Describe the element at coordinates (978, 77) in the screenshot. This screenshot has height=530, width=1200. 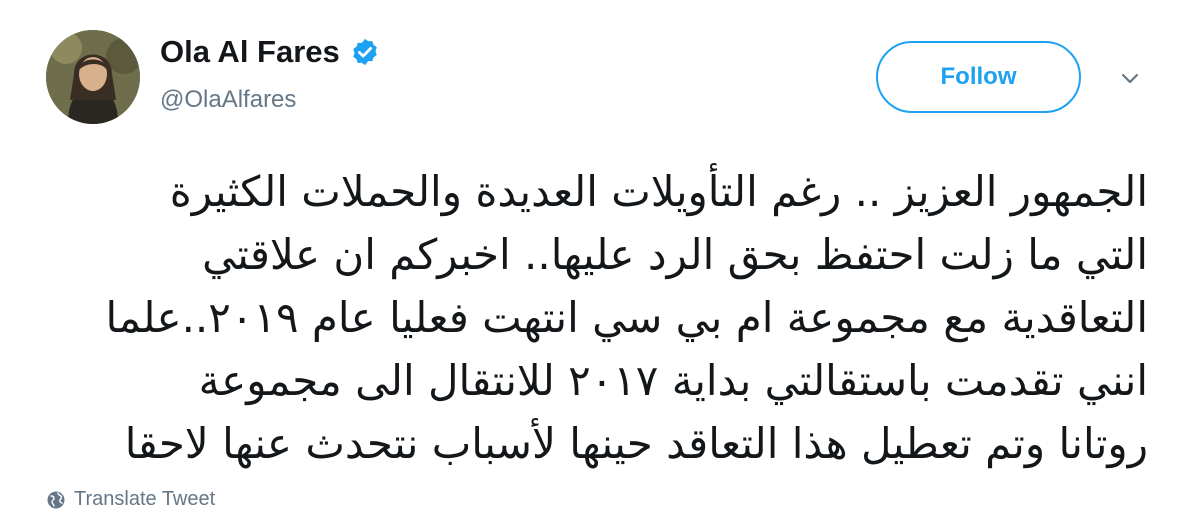
I see `follow-button: Follow` at that location.